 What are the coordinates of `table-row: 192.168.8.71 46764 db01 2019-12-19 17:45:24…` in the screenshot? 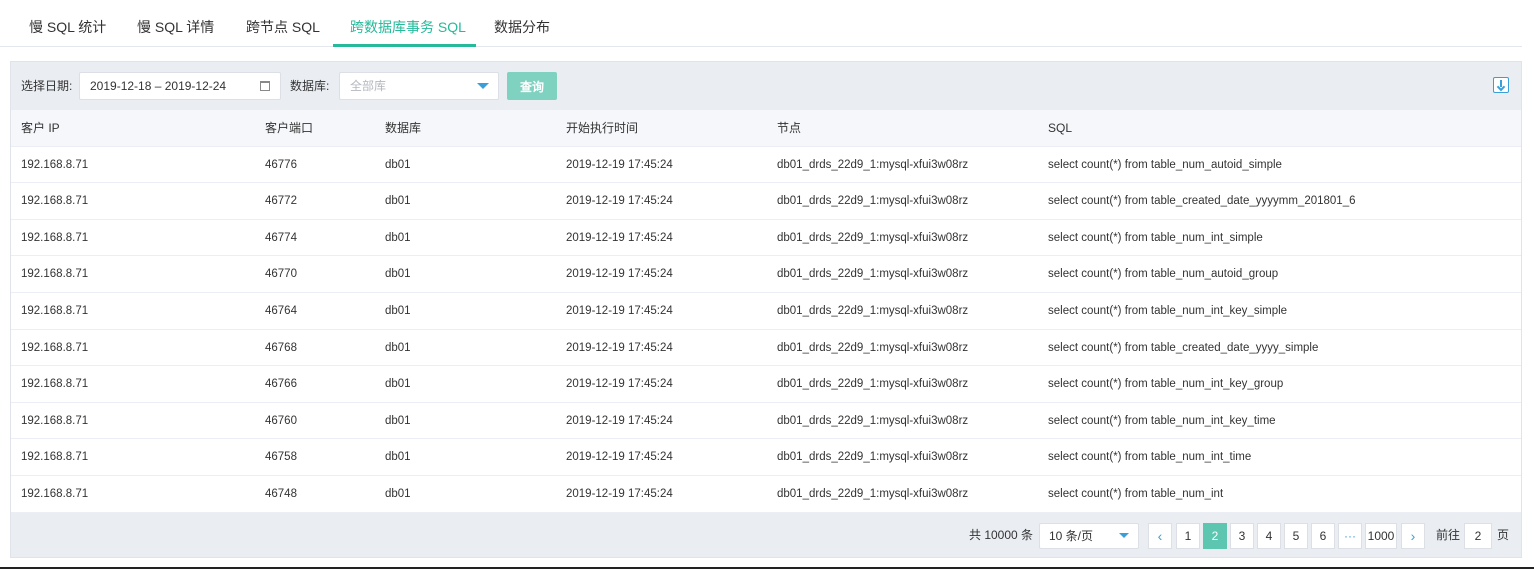 It's located at (766, 311).